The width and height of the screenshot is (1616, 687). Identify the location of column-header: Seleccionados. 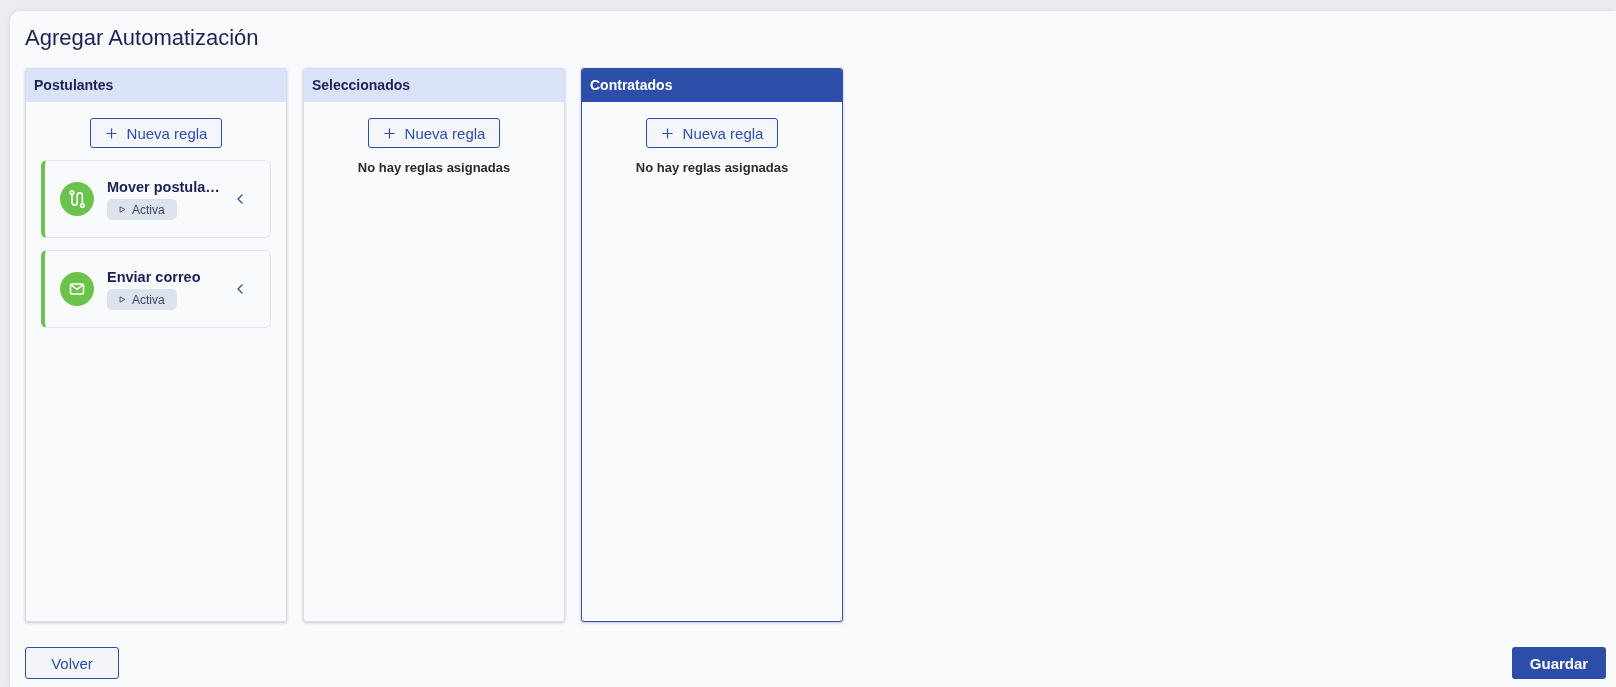
(434, 85).